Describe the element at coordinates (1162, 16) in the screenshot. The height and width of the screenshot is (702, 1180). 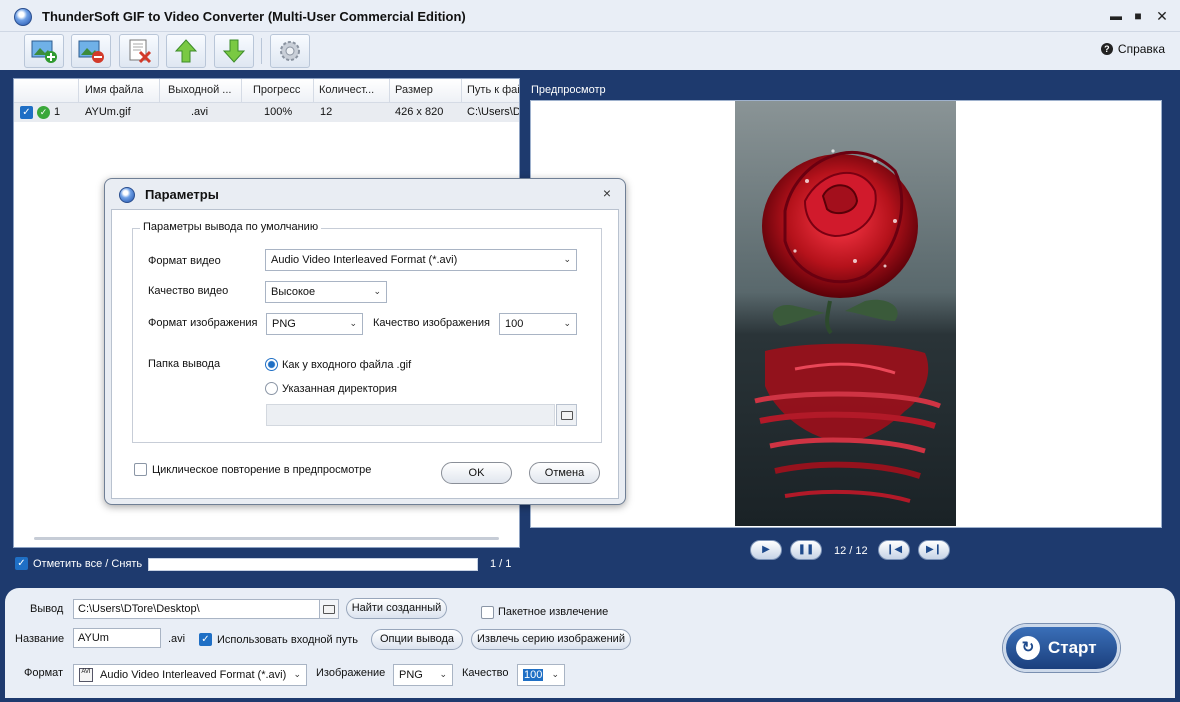
I see `close-icon: ✕` at that location.